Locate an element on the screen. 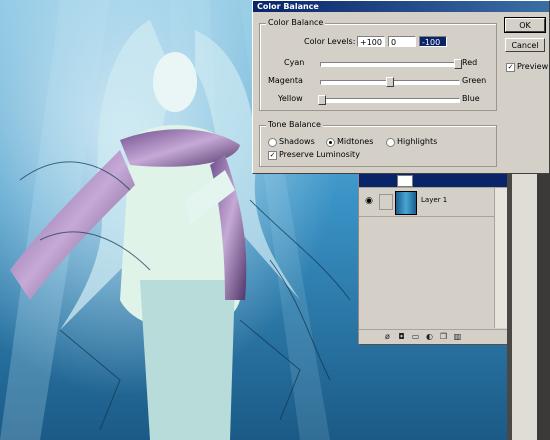 This screenshot has width=550, height=440. layers-scrollbar is located at coordinates (500, 258).